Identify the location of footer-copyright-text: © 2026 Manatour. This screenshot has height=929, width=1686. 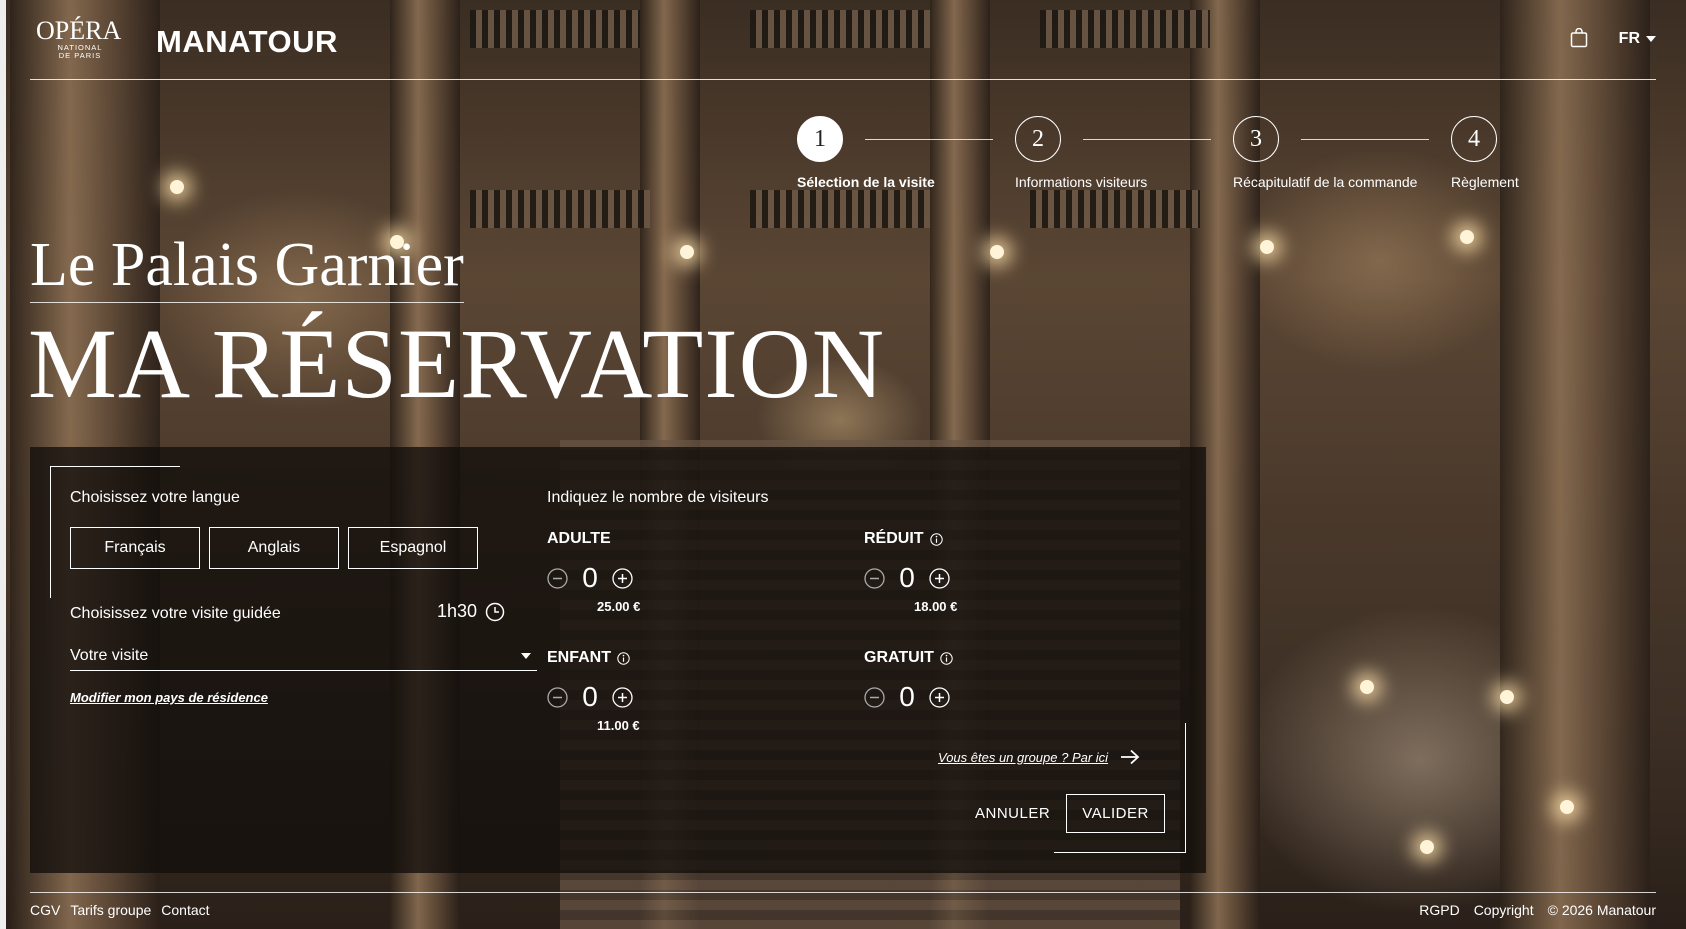
(1601, 910).